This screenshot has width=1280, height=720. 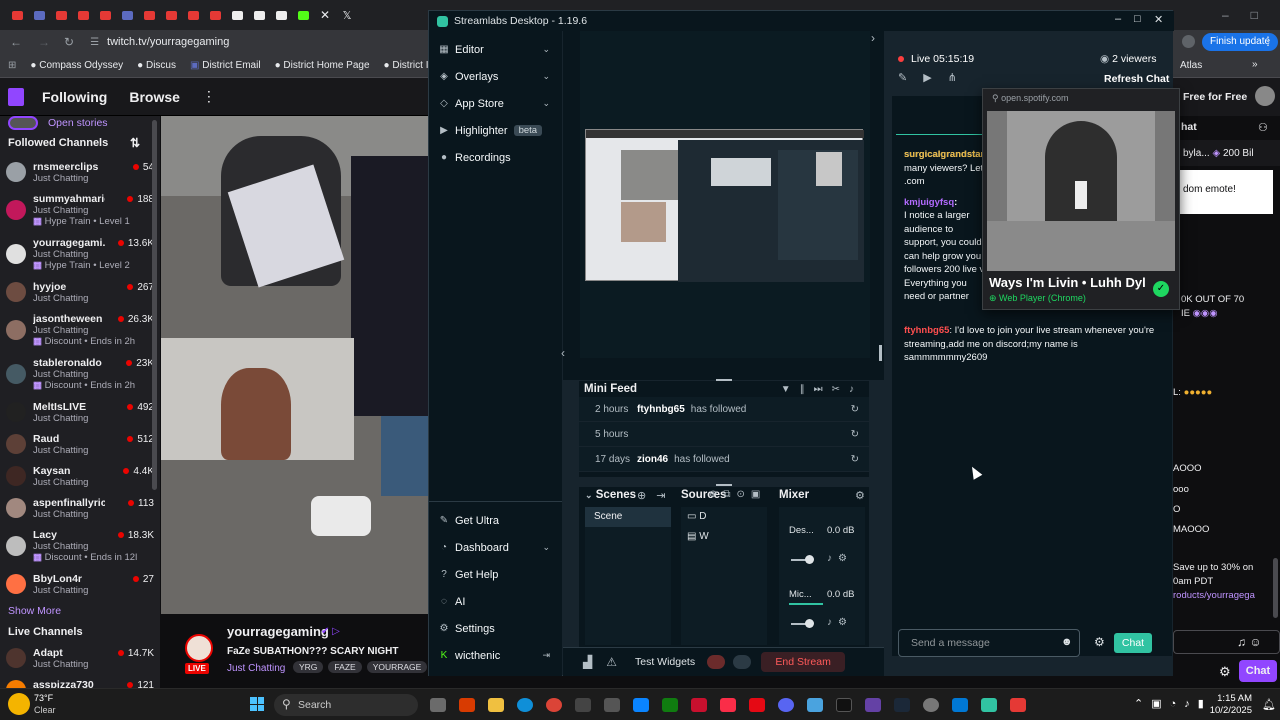 What do you see at coordinates (902, 705) in the screenshot?
I see `steam-icon` at bounding box center [902, 705].